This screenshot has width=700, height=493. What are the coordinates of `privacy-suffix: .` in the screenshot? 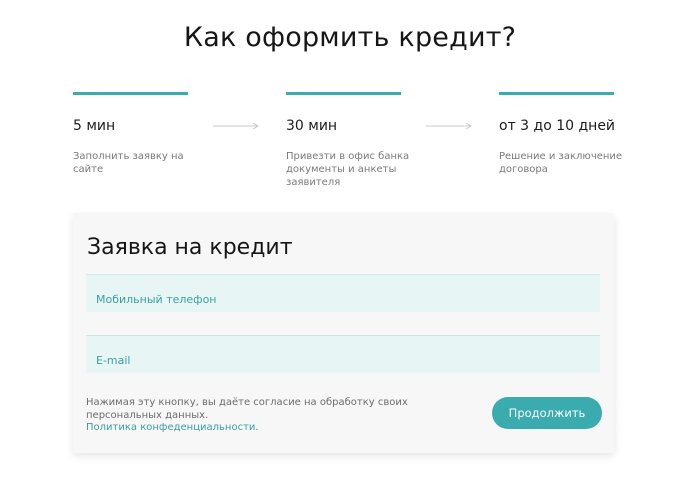 It's located at (257, 427).